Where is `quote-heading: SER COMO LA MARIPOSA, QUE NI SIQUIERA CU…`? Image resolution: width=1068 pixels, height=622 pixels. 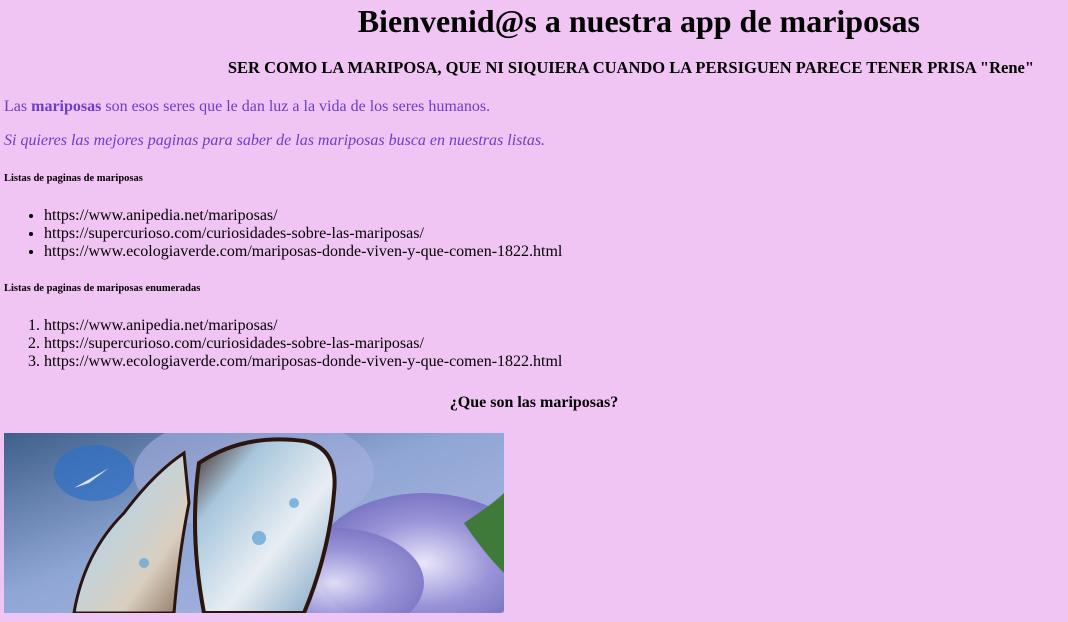 quote-heading: SER COMO LA MARIPOSA, QUE NI SIQUIERA CU… is located at coordinates (630, 67).